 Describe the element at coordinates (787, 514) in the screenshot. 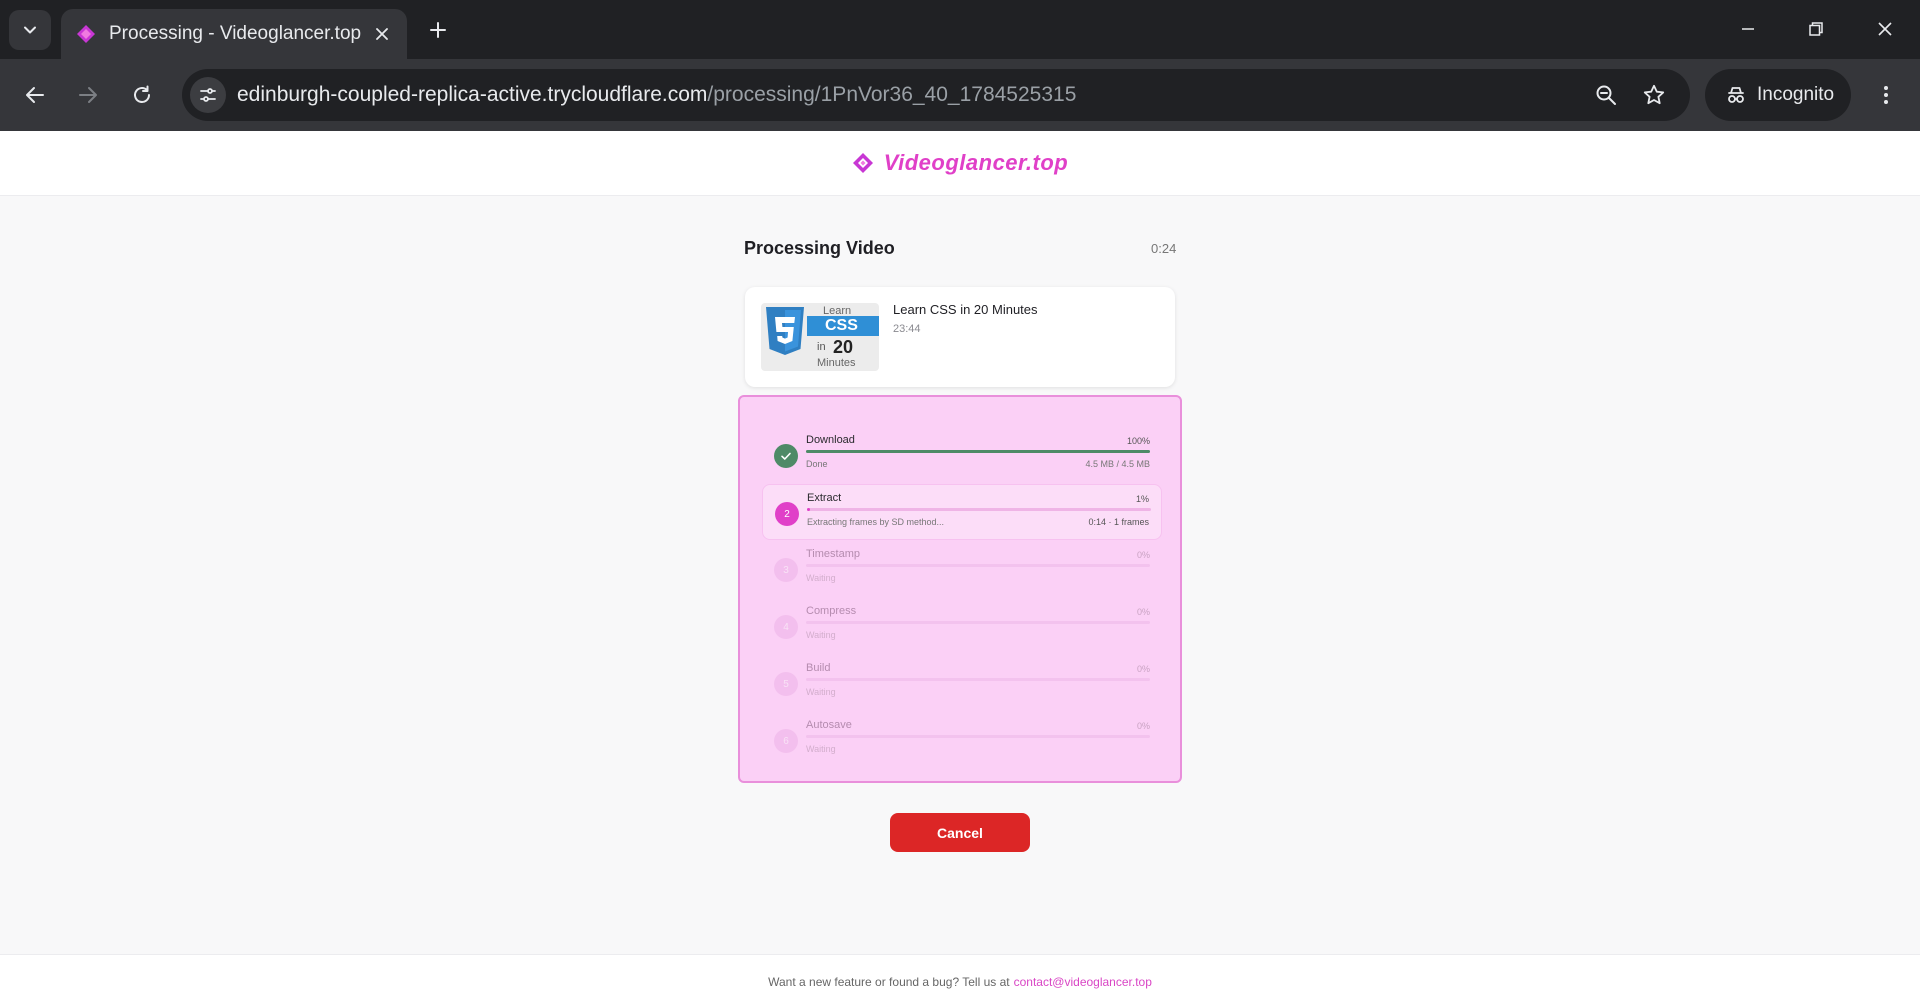

I see `step-number-badge: 2` at that location.